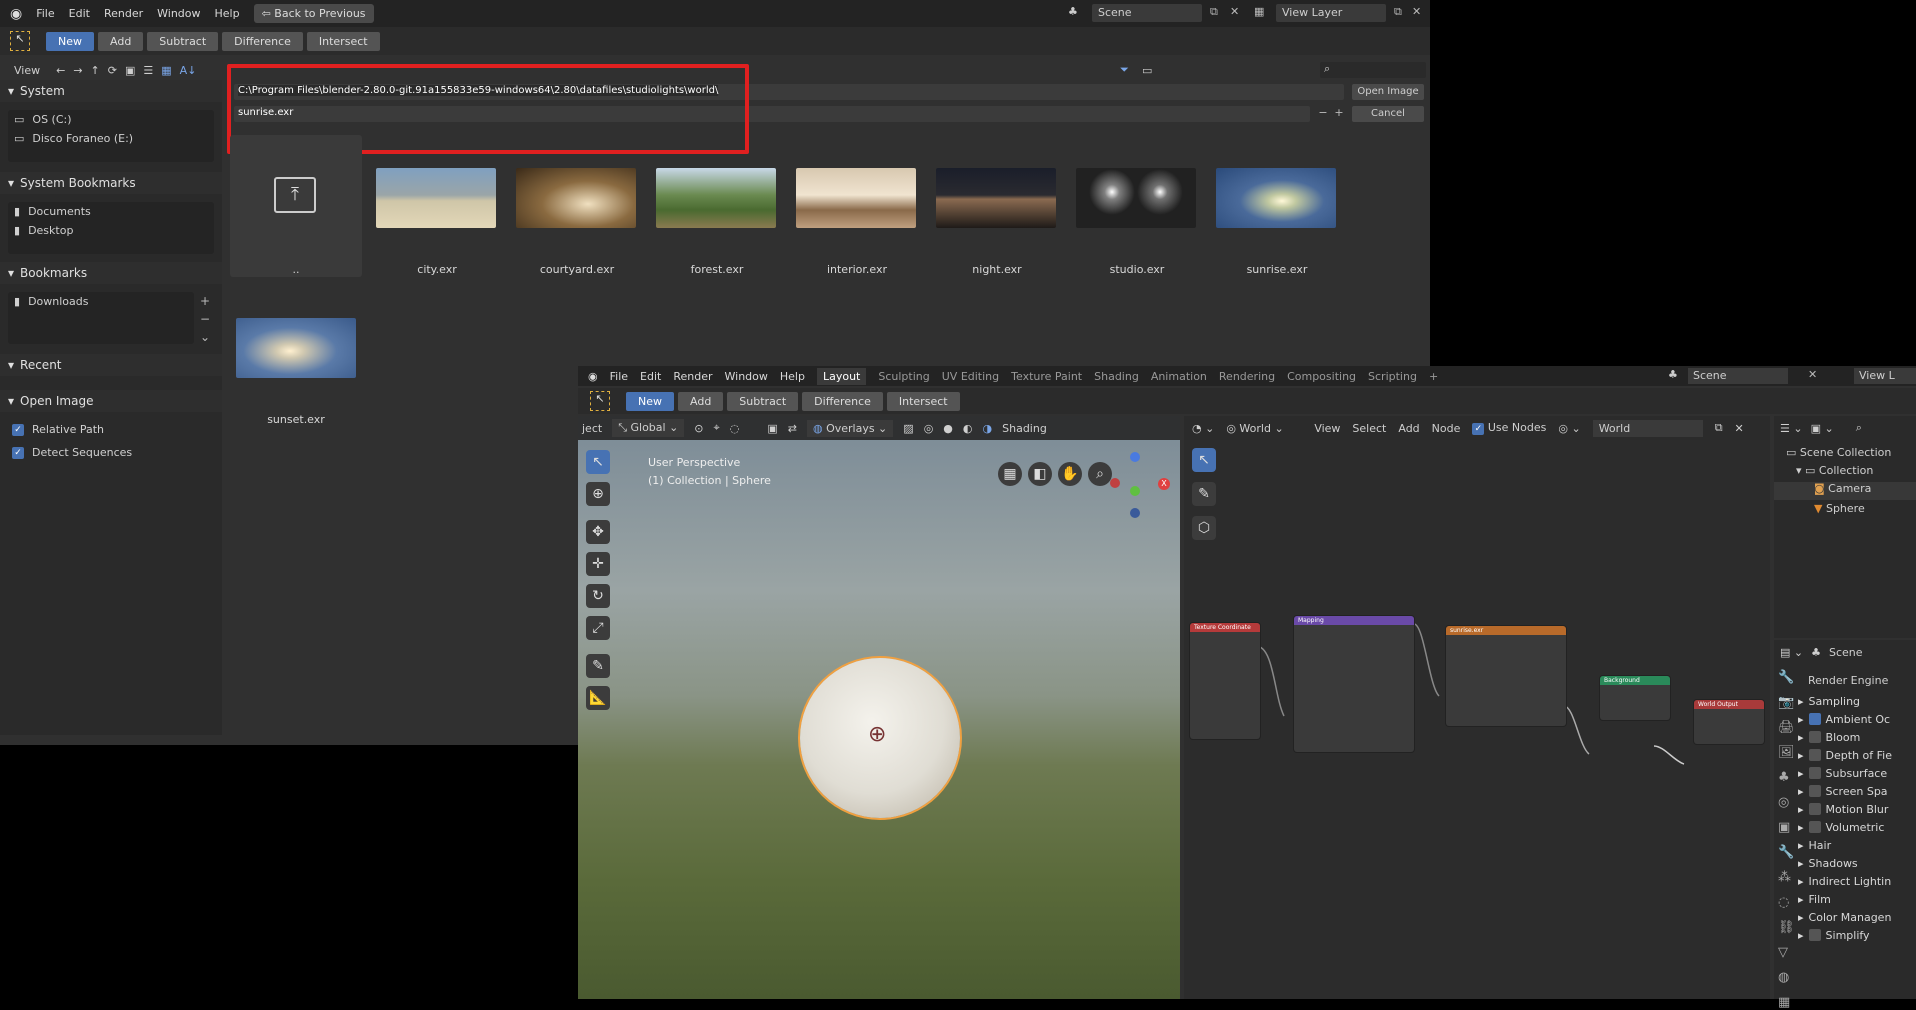  Describe the element at coordinates (1845, 491) in the screenshot. I see `outliner-item-camera: ◙ Camera` at that location.